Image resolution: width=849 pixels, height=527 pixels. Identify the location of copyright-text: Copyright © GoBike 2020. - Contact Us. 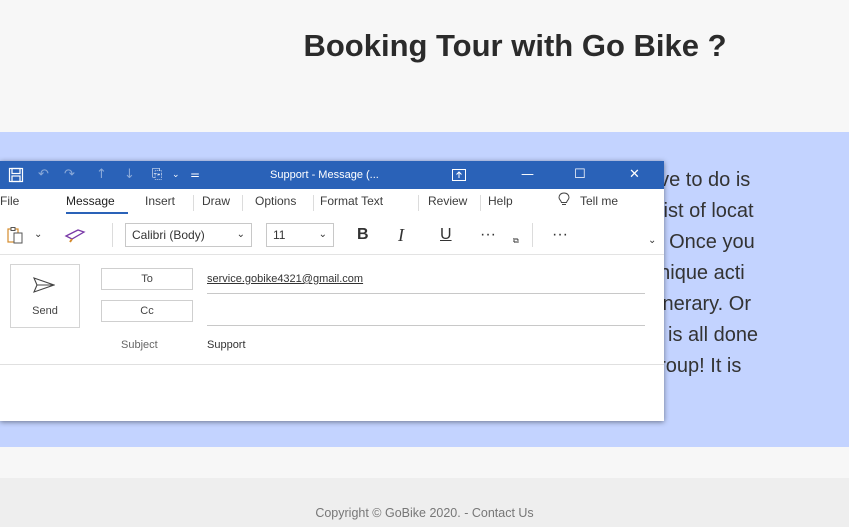
(424, 513).